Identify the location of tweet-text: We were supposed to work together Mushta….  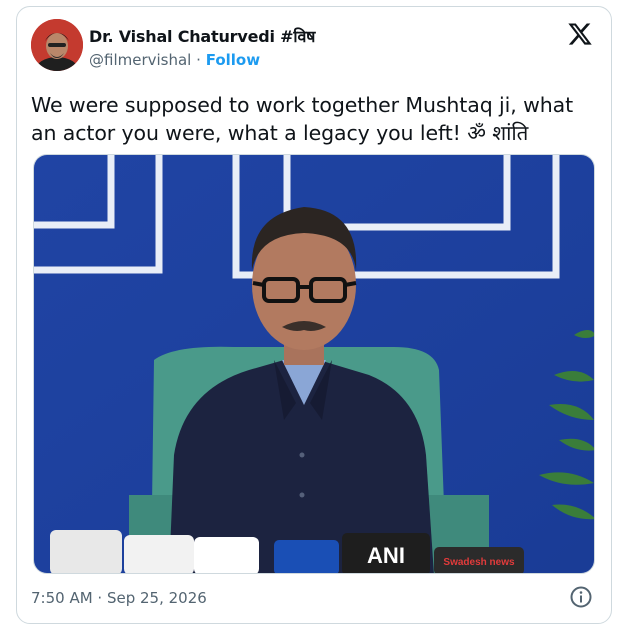
(302, 119).